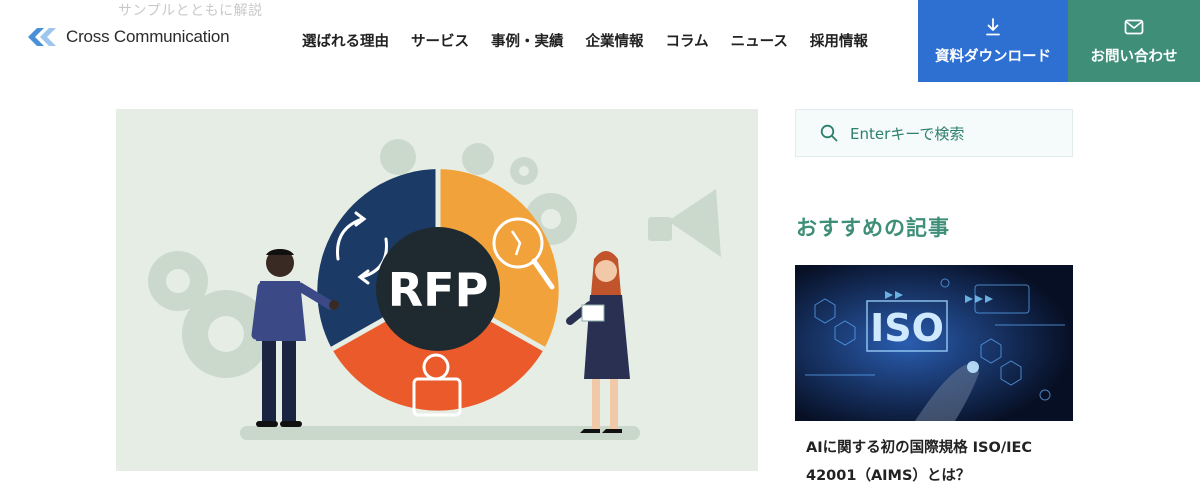 Image resolution: width=1200 pixels, height=483 pixels. I want to click on article-title-link: AIに関する初の国際規格 ISO/IEC 42001（AIMS）とは？, so click(936, 458).